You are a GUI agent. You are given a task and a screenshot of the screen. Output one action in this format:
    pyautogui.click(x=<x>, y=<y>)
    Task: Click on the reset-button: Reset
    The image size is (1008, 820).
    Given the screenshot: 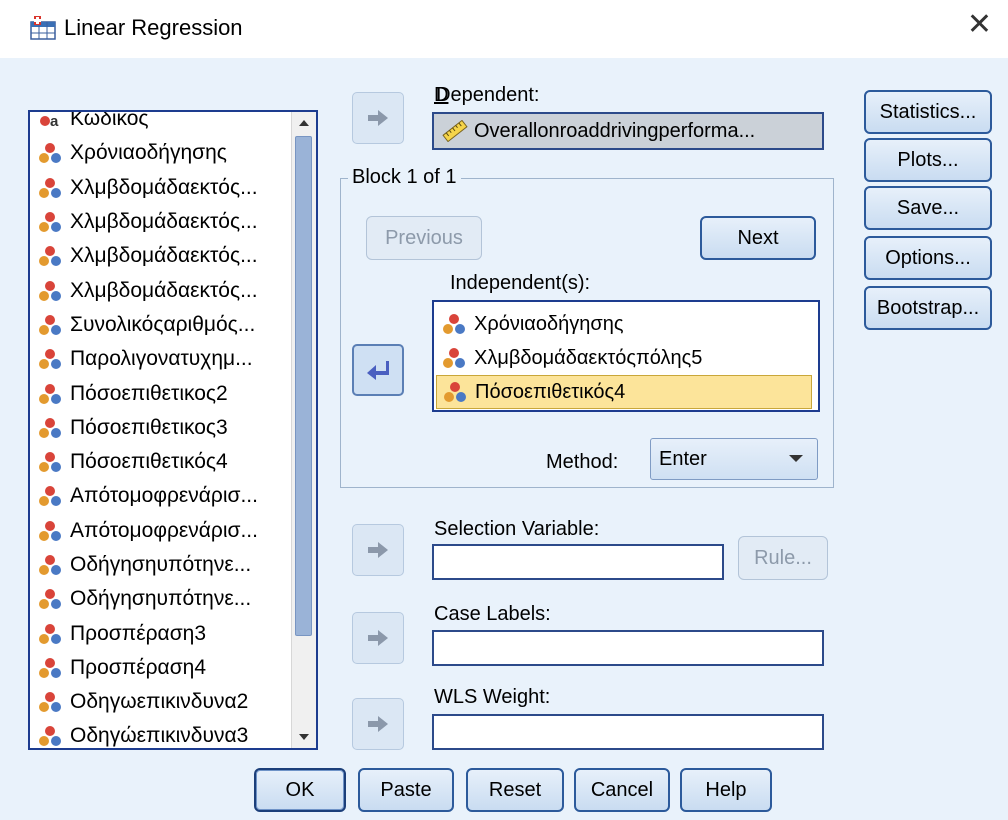 What is the action you would take?
    pyautogui.click(x=515, y=790)
    